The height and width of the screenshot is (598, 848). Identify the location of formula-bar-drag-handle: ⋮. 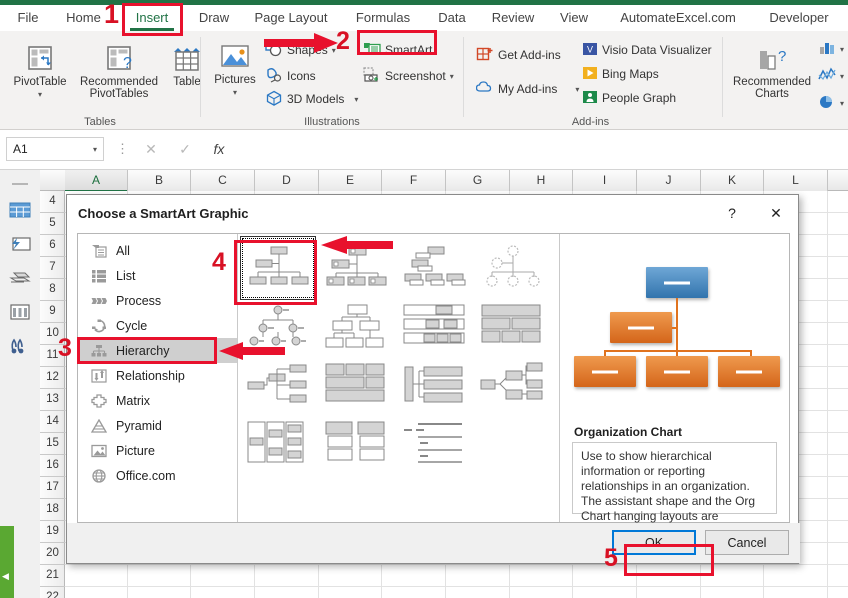
(122, 149).